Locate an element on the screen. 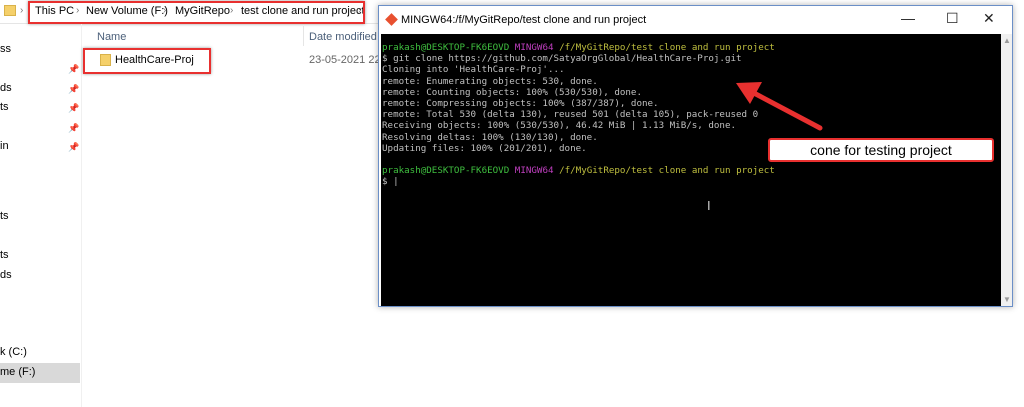  git-icon is located at coordinates (391, 19).